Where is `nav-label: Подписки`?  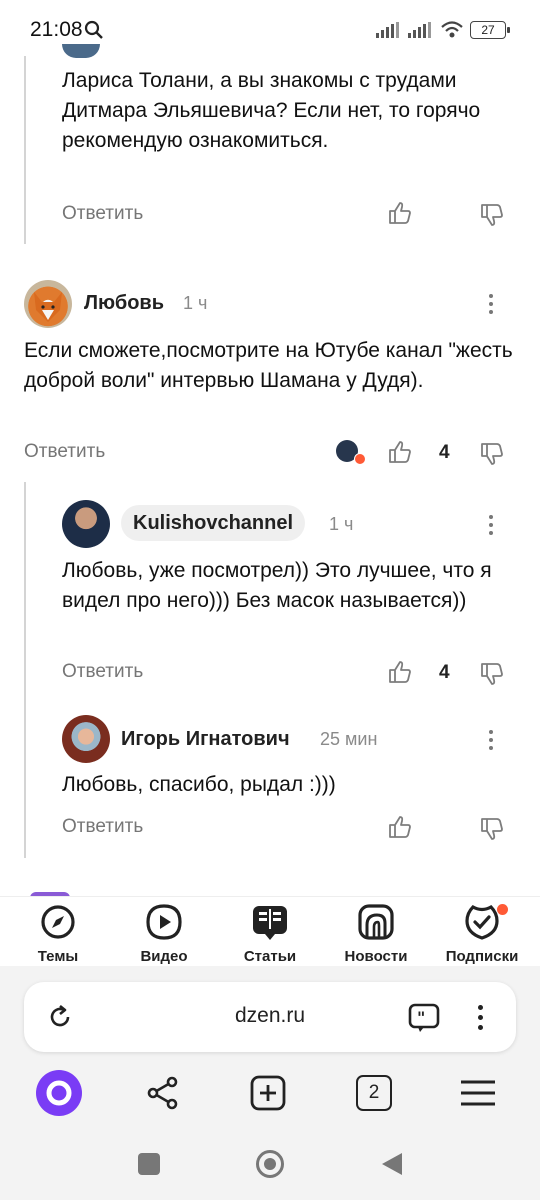 nav-label: Подписки is located at coordinates (482, 956).